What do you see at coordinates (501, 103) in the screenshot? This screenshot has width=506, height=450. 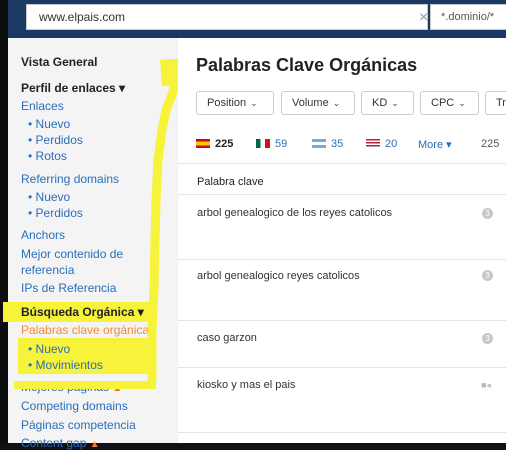 I see `filter-label: Tr` at bounding box center [501, 103].